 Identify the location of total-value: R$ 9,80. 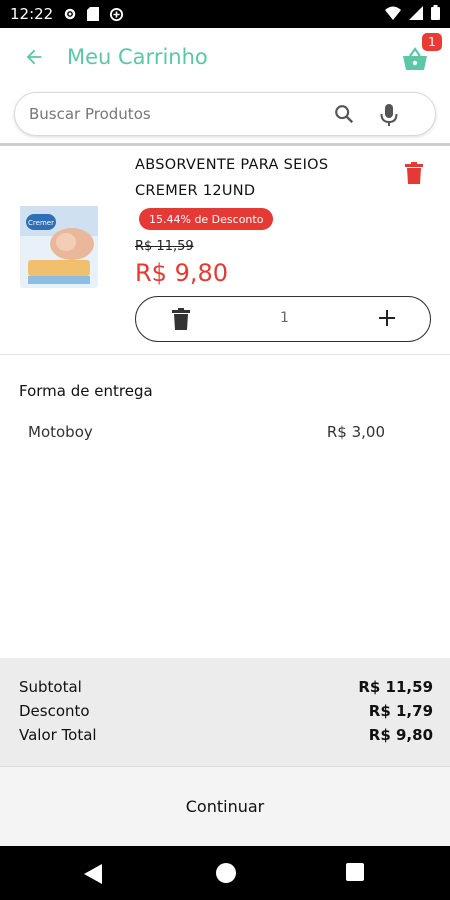
(400, 735).